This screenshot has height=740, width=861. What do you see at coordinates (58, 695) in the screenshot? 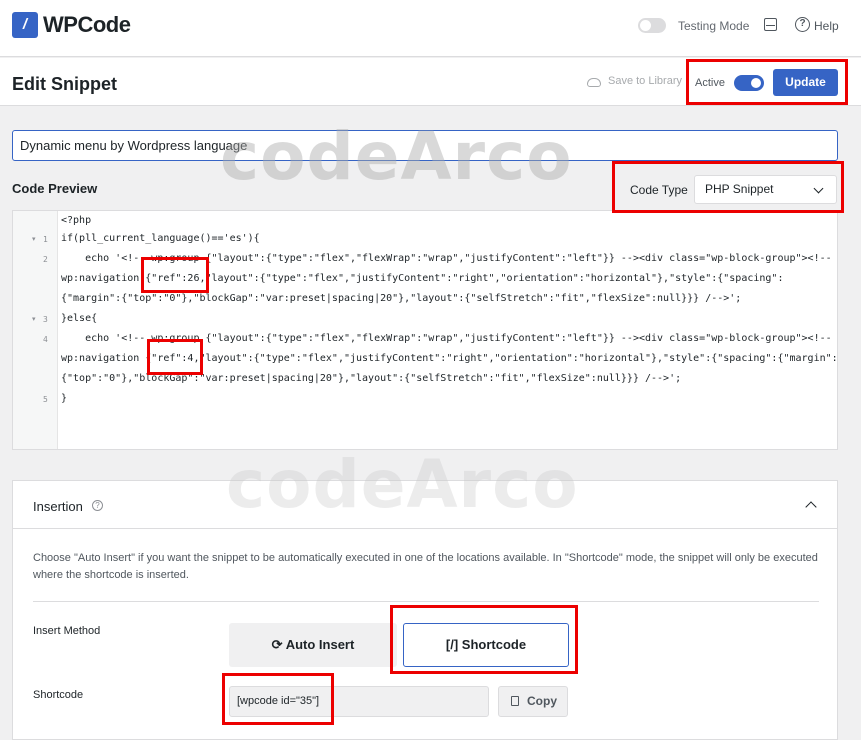
I see `shortcode-label: Shortcode` at bounding box center [58, 695].